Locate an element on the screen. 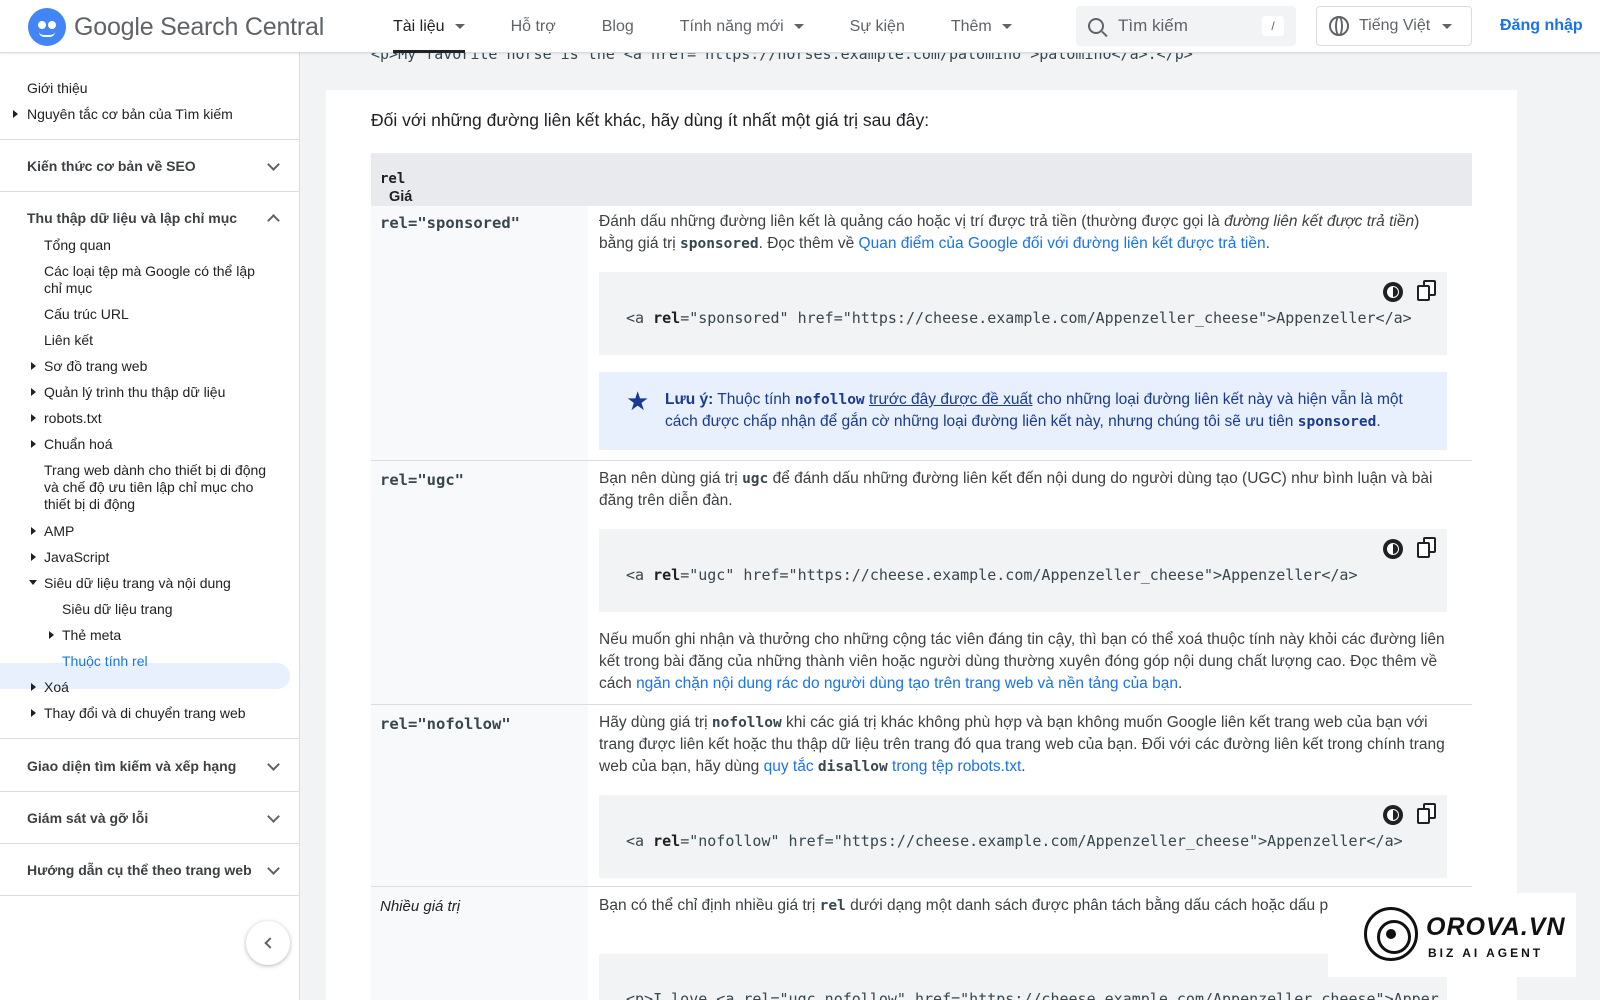 This screenshot has width=1600, height=1000. sidebar-item-site-moves: Thay đổi và di chuyển trang web is located at coordinates (145, 713).